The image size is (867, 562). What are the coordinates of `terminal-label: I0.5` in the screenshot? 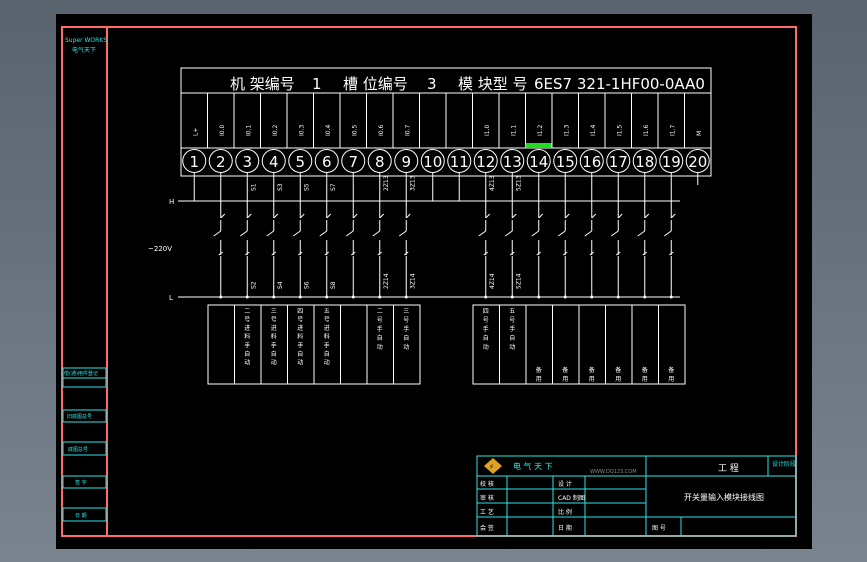 It's located at (354, 130).